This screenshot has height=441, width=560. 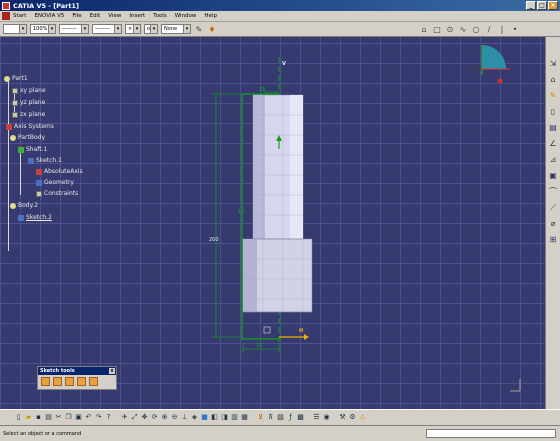 What do you see at coordinates (107, 29) in the screenshot?
I see `line-weight-combo: ——— ▾` at bounding box center [107, 29].